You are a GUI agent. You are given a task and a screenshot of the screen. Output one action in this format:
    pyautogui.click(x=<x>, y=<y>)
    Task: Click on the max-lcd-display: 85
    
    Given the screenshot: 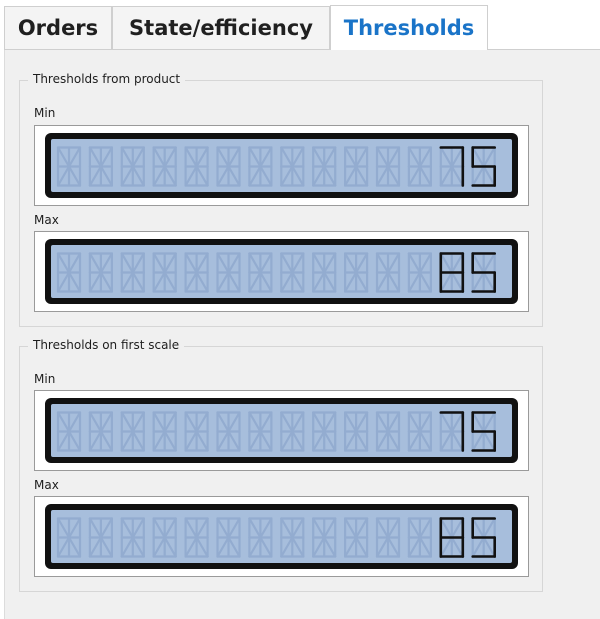 What is the action you would take?
    pyautogui.click(x=281, y=271)
    